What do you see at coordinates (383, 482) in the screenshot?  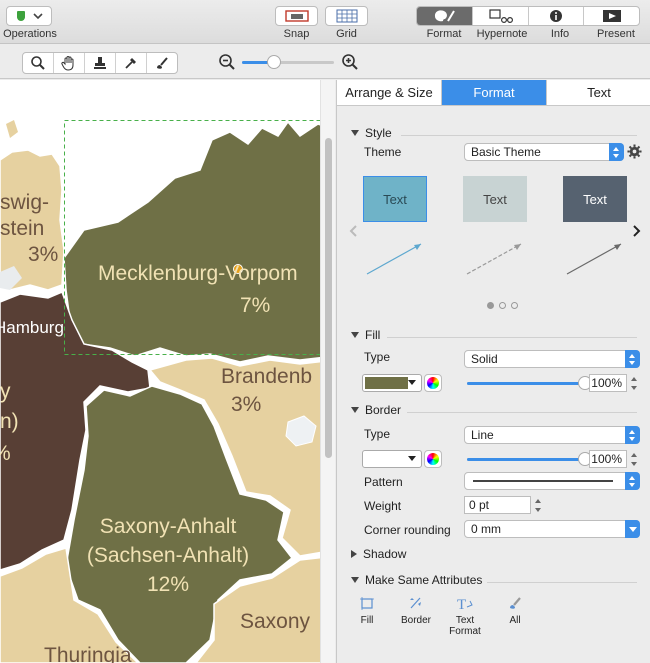 I see `pattern-label: Pattern` at bounding box center [383, 482].